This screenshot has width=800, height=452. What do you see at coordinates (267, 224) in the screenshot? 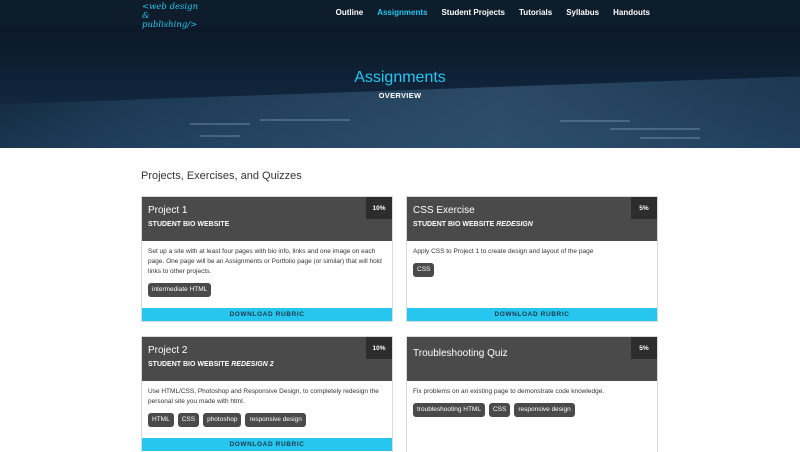
I see `card-subtitle: STUDENT BIO WEBSITE` at bounding box center [267, 224].